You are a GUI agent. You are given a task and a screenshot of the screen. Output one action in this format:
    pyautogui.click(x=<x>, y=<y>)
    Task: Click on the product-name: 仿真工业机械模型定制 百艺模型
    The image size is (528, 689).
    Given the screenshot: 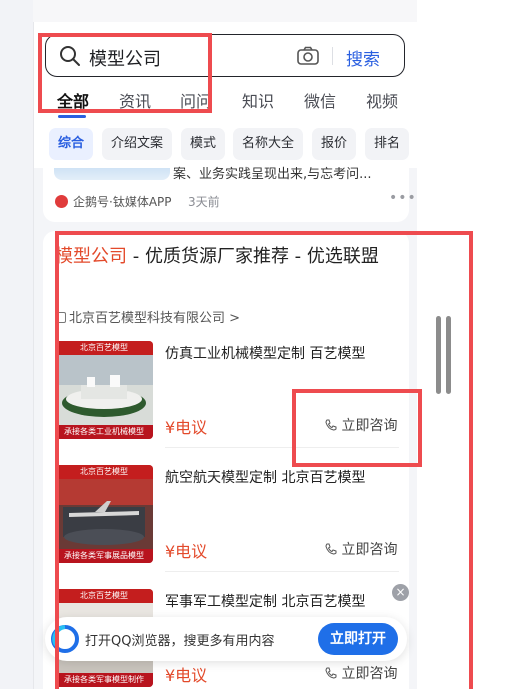 What is the action you would take?
    pyautogui.click(x=265, y=354)
    